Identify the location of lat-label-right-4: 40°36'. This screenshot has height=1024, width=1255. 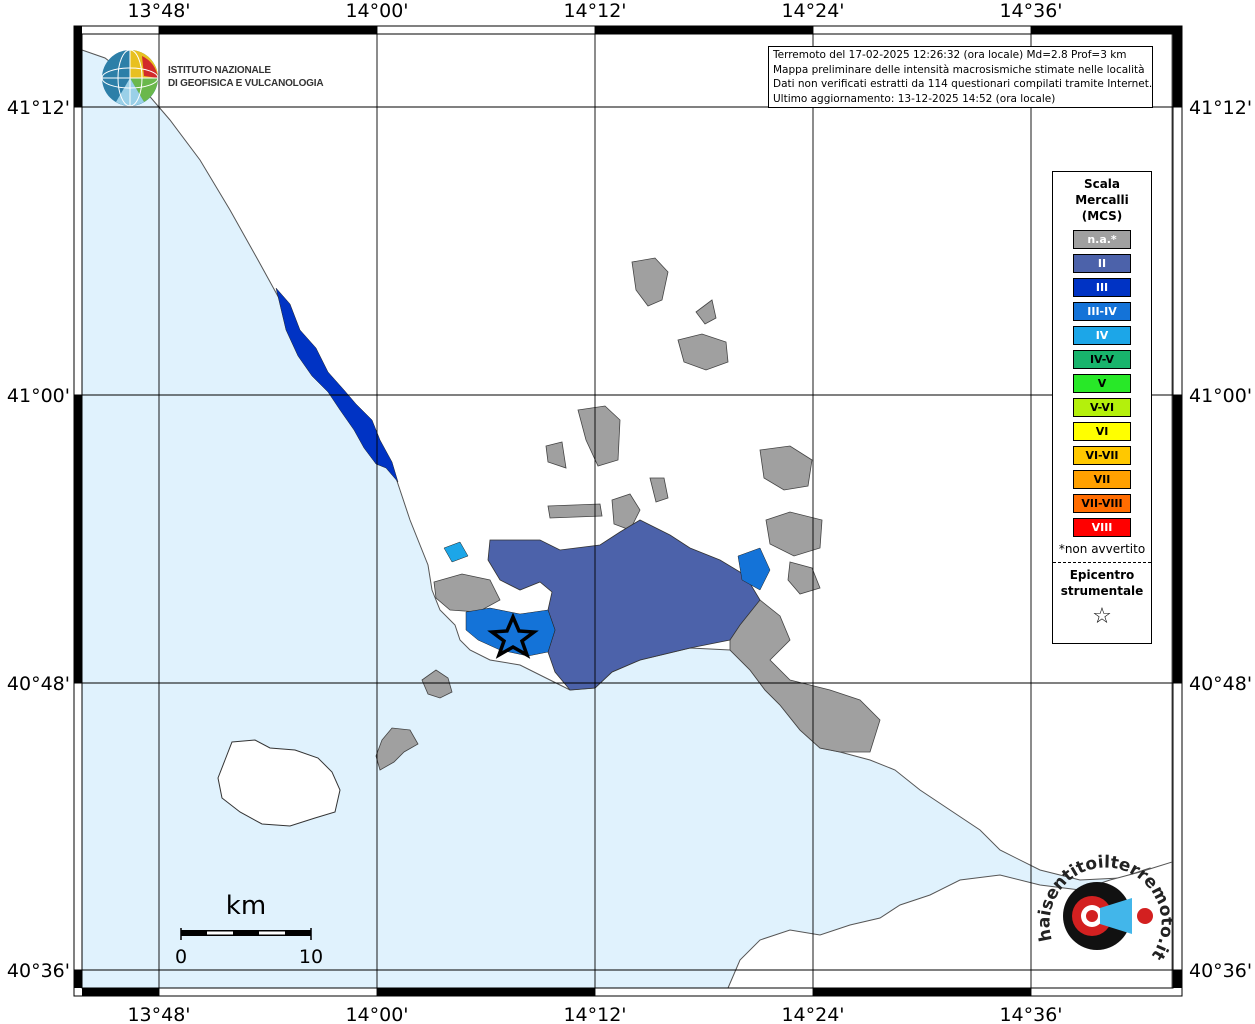
(1220, 971).